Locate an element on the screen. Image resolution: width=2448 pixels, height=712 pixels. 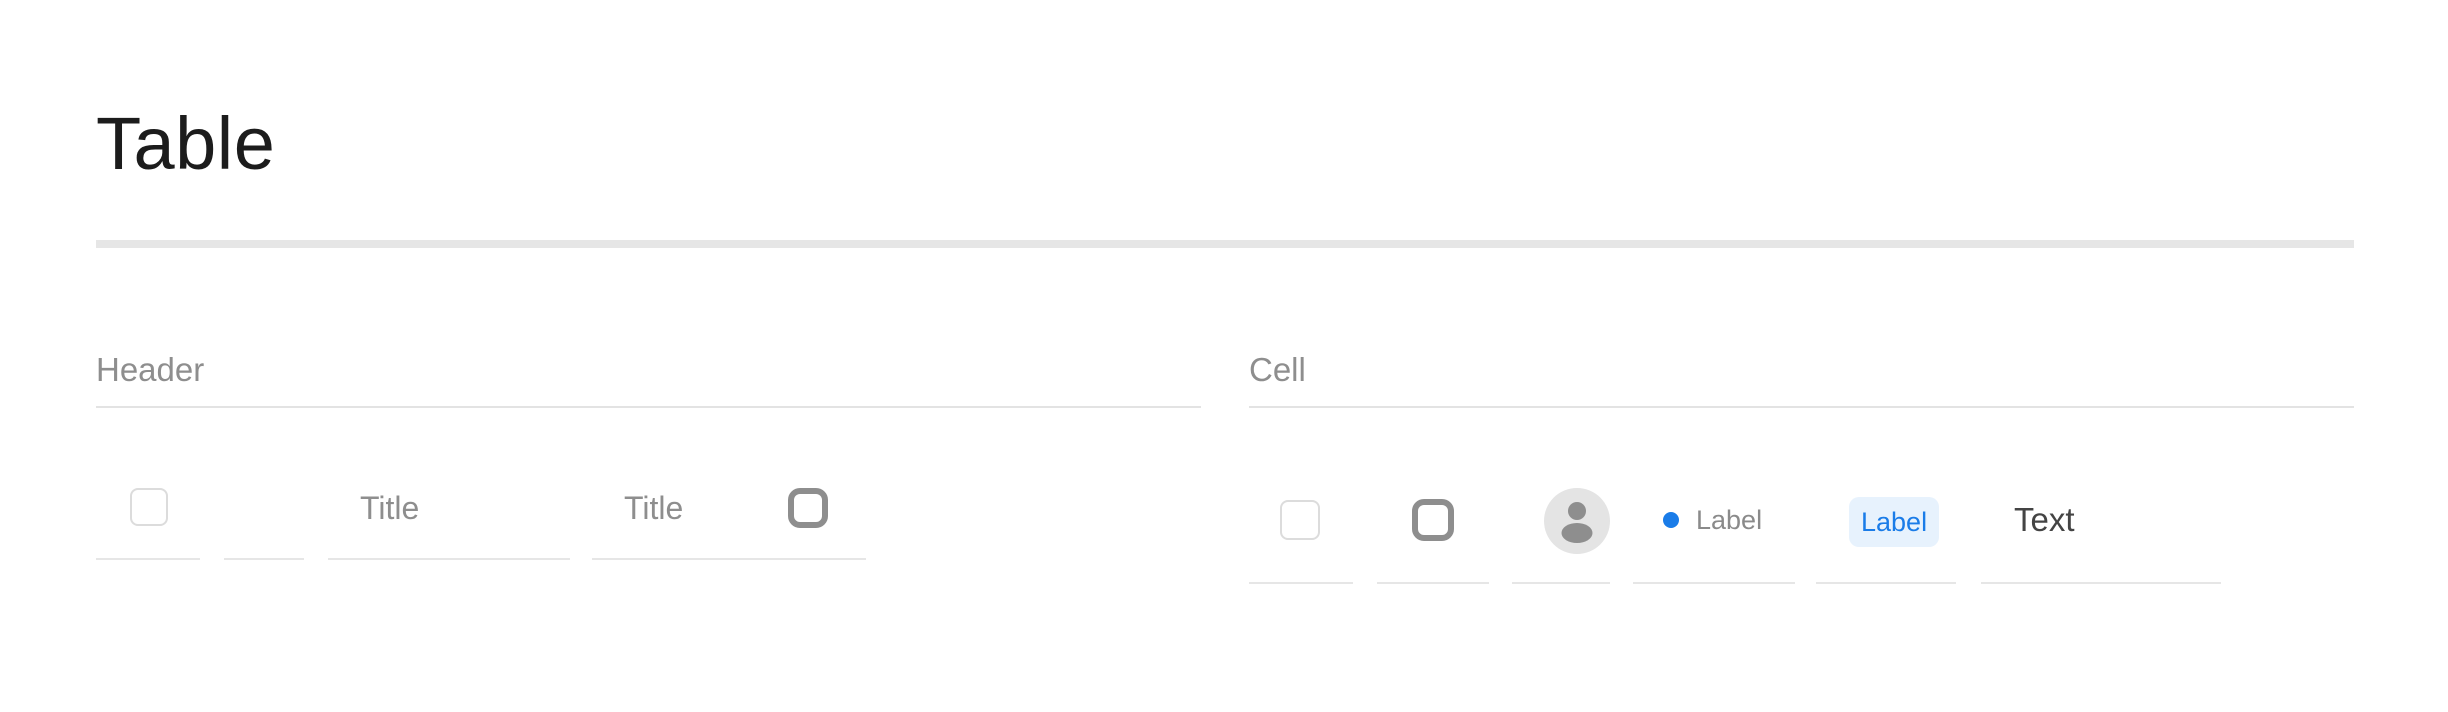
cell-outline-checkbox-cell is located at coordinates (1433, 527).